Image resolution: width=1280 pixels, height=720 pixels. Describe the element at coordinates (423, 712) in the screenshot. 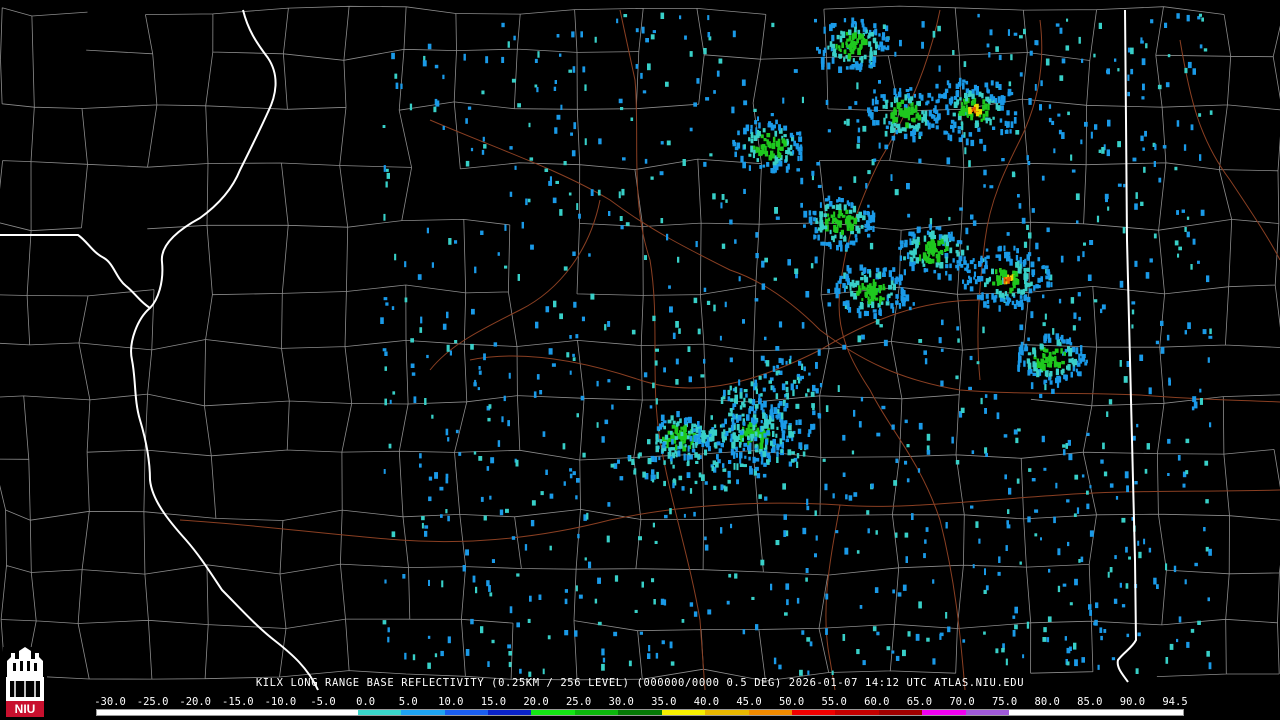

I see `colorbar-segment` at that location.